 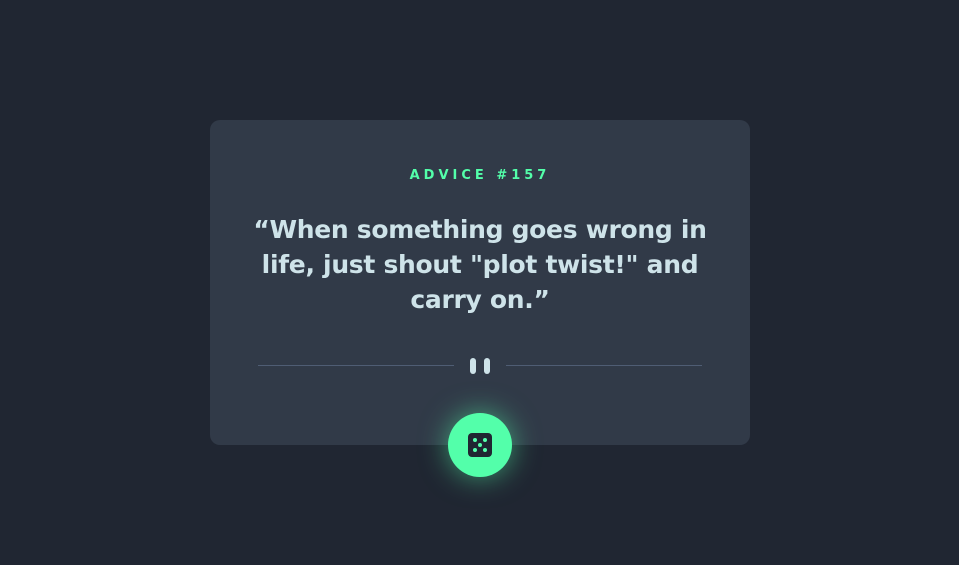 What do you see at coordinates (604, 365) in the screenshot?
I see `divider-line-right` at bounding box center [604, 365].